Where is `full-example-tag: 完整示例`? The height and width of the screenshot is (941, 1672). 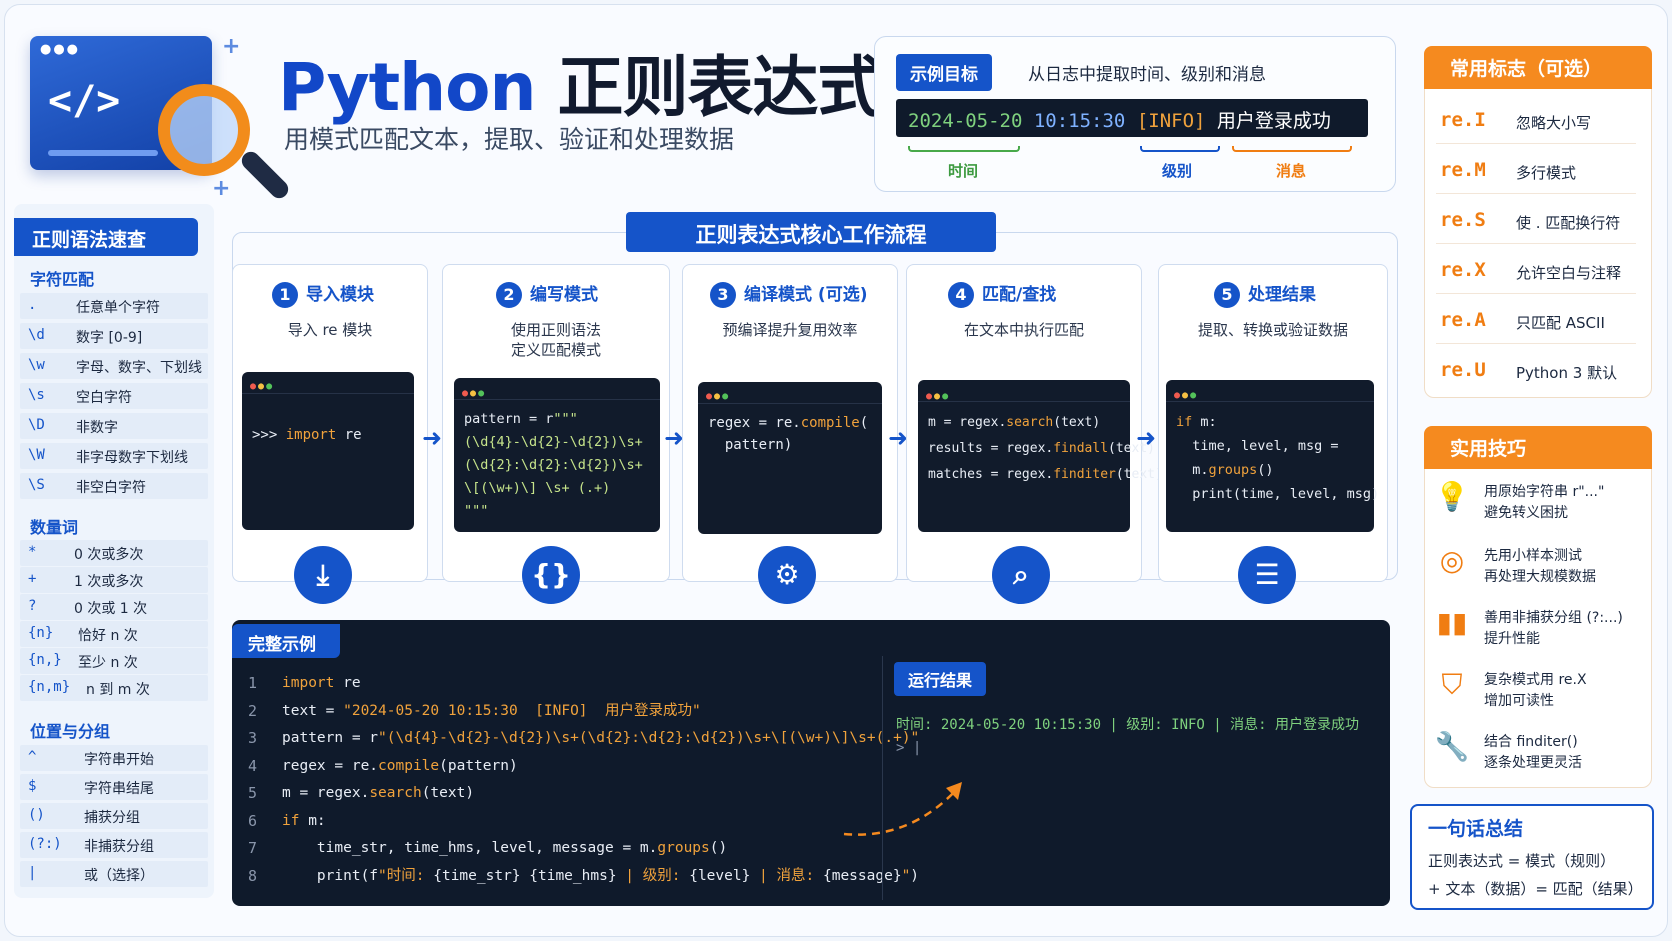 full-example-tag: 完整示例 is located at coordinates (286, 641).